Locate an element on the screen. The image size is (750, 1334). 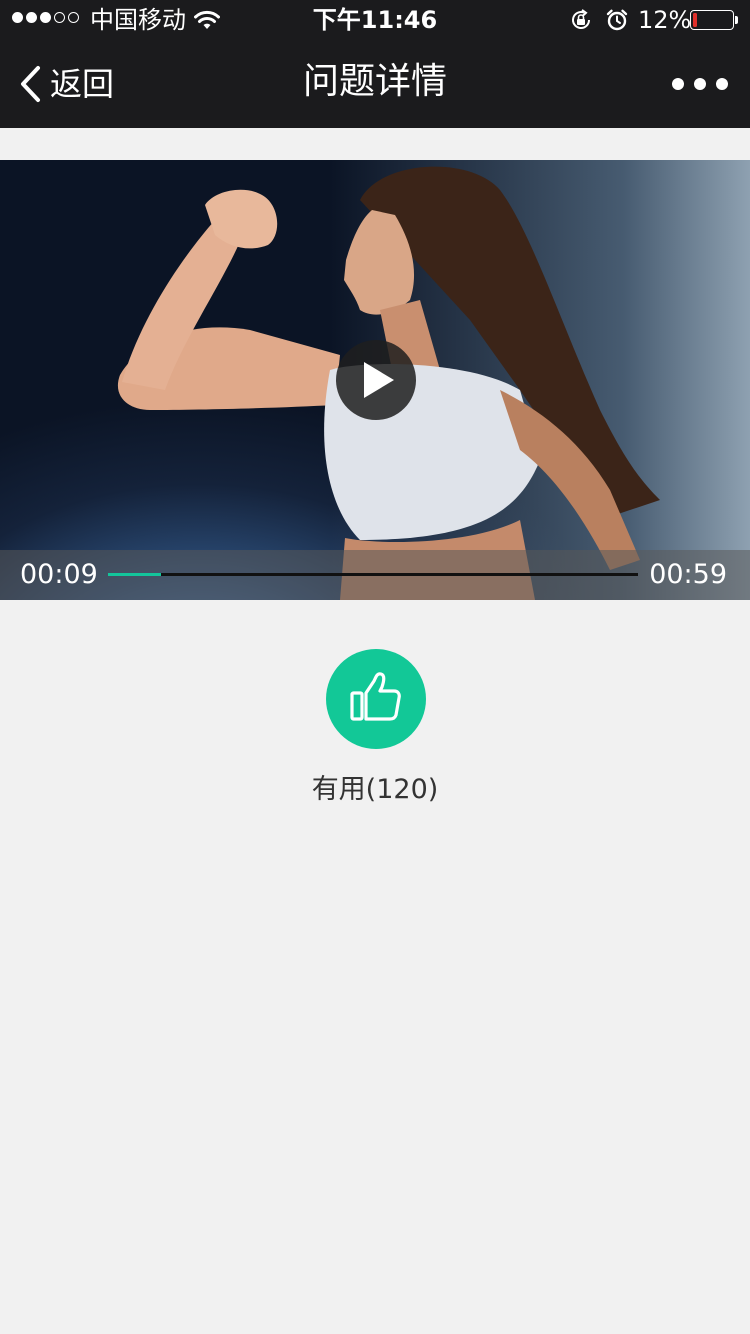
play-button is located at coordinates (376, 380).